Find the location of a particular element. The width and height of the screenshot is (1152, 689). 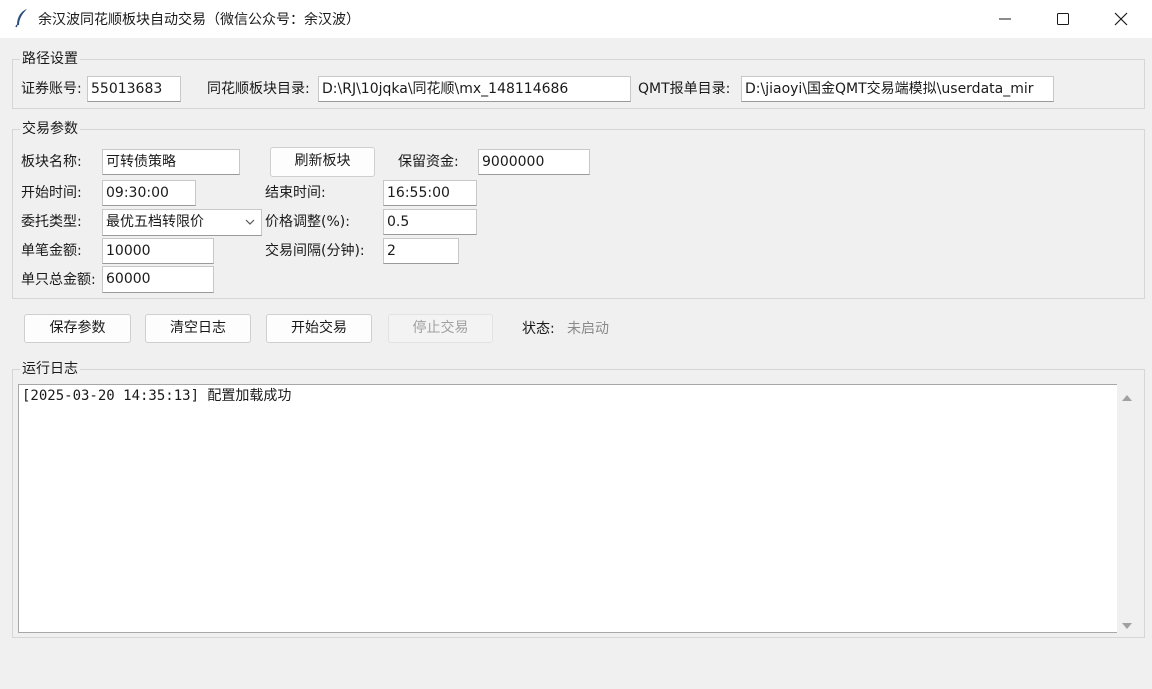

order-type-select: 最优五档转限价 is located at coordinates (182, 222).